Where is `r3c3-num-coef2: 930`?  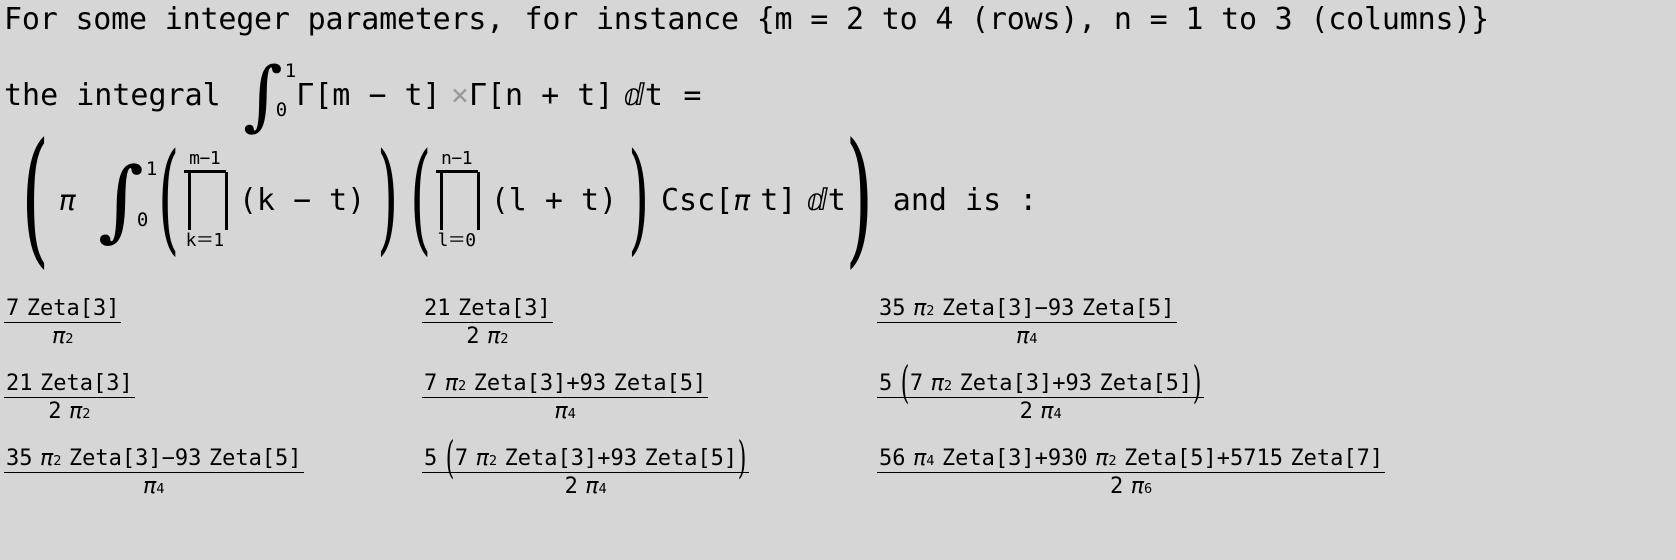
r3c3-num-coef2: 930 is located at coordinates (1067, 458).